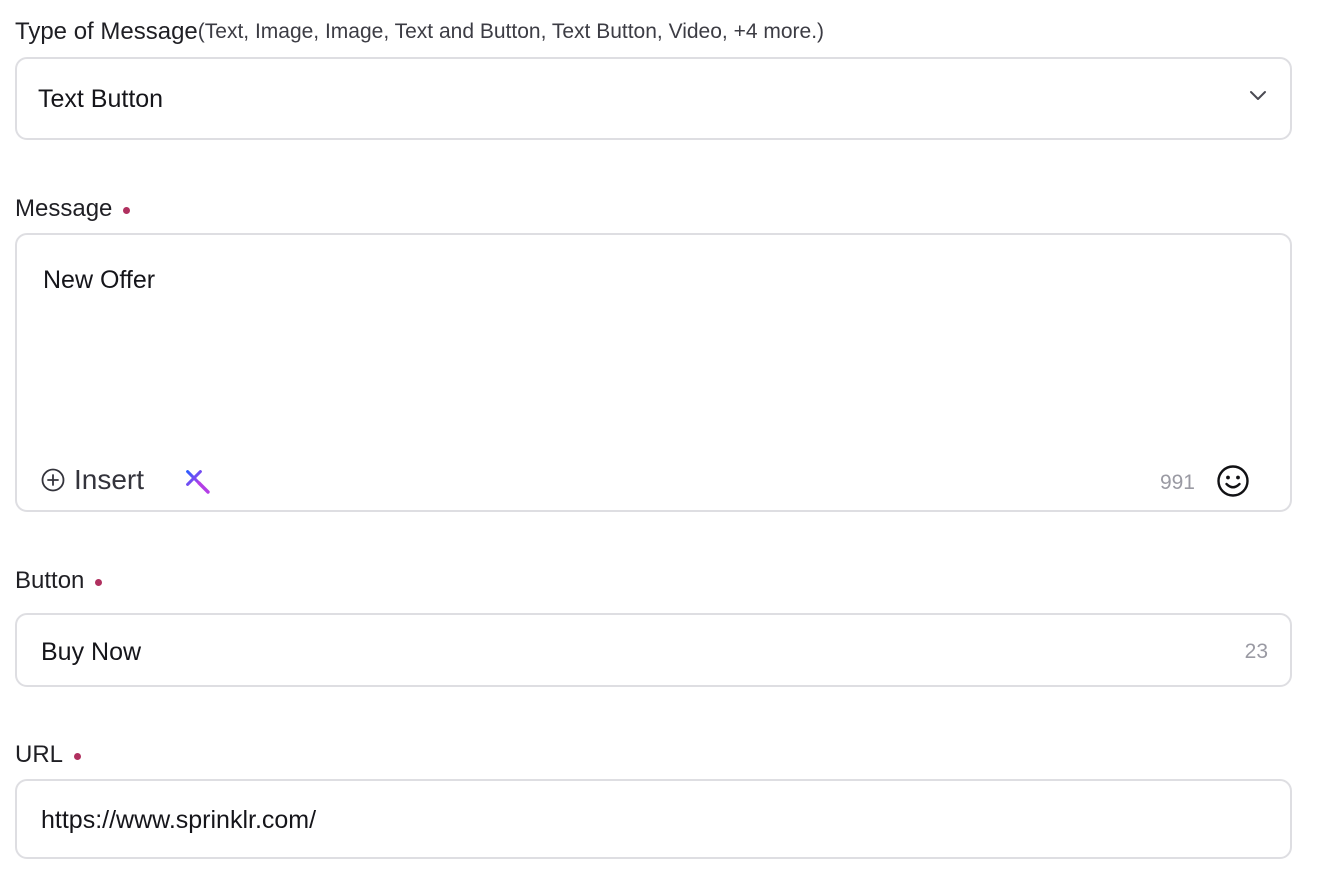 The image size is (1328, 894). I want to click on message-label: Message, so click(73, 209).